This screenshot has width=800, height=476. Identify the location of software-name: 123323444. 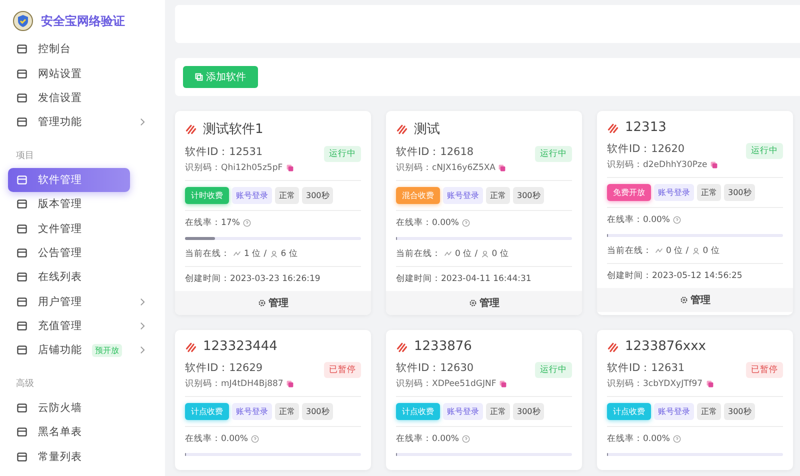
(240, 346).